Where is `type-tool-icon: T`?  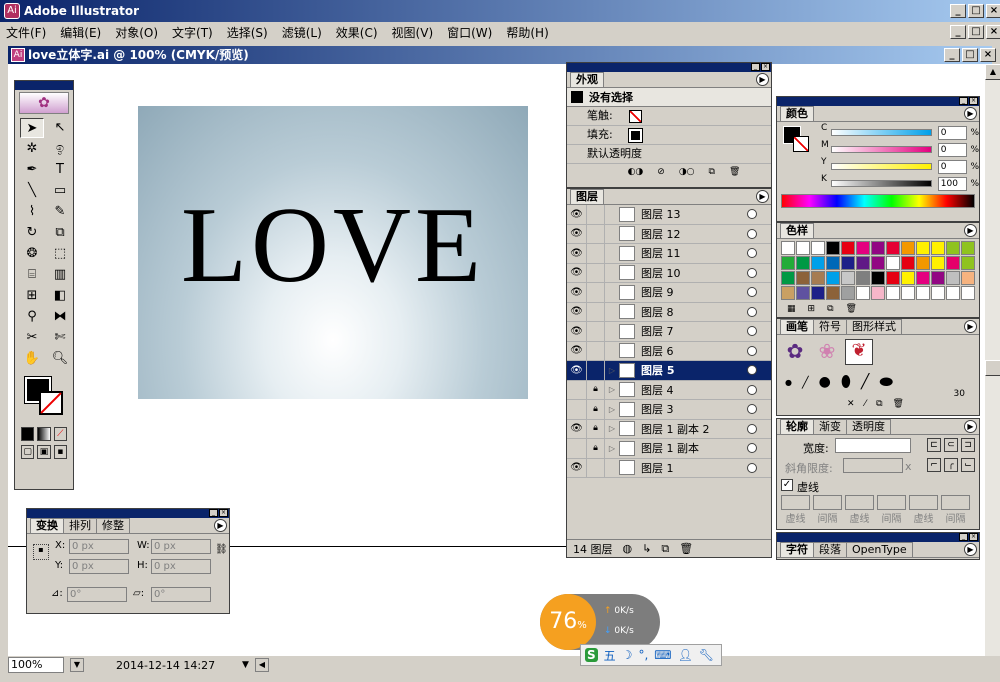 type-tool-icon: T is located at coordinates (60, 170).